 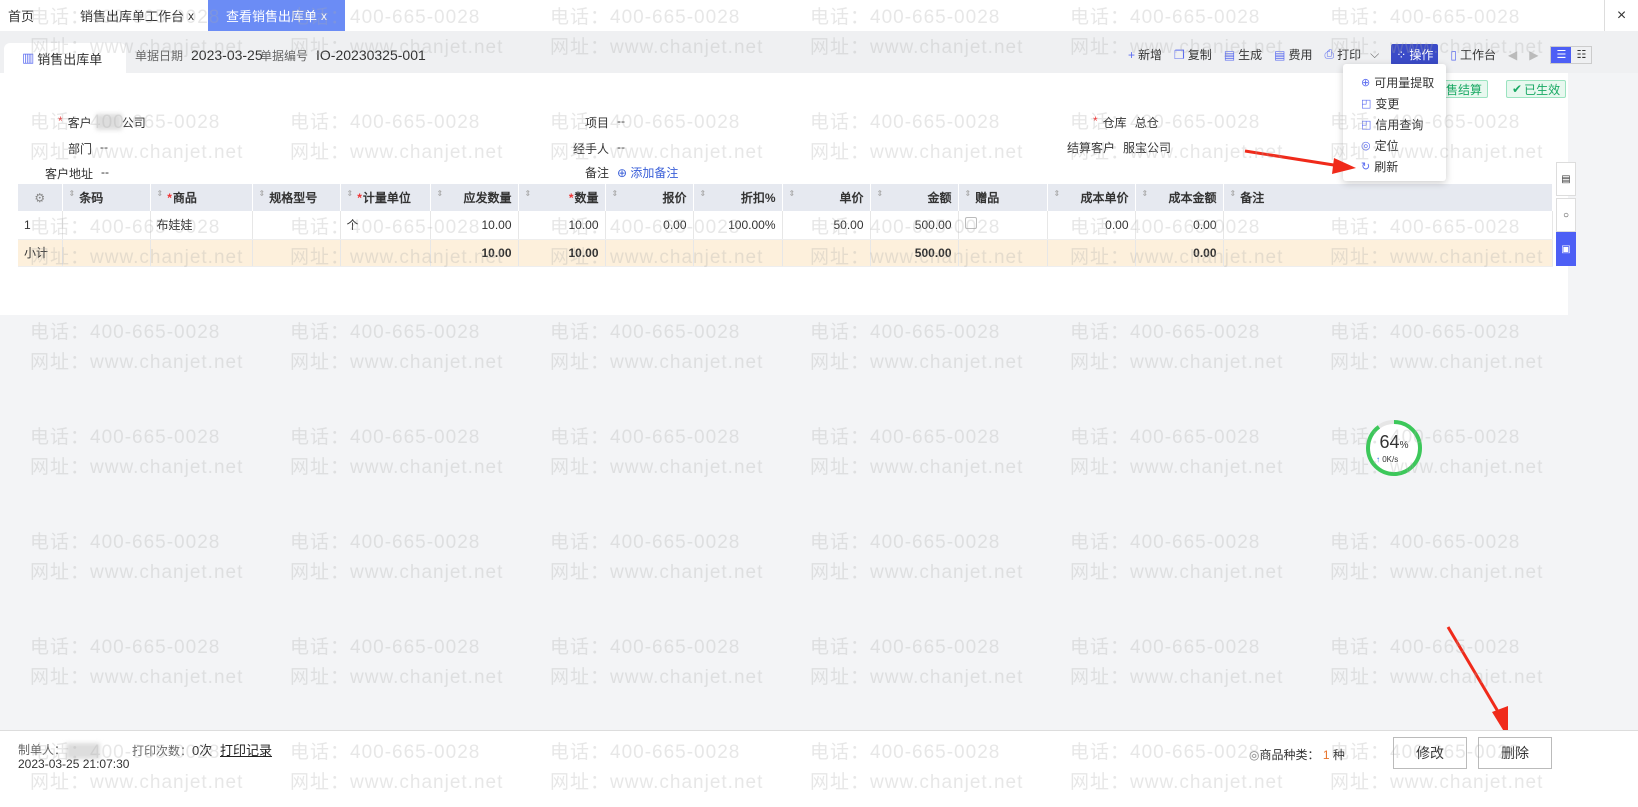 What do you see at coordinates (1533, 55) in the screenshot?
I see `next-arrow-icon: ▶` at bounding box center [1533, 55].